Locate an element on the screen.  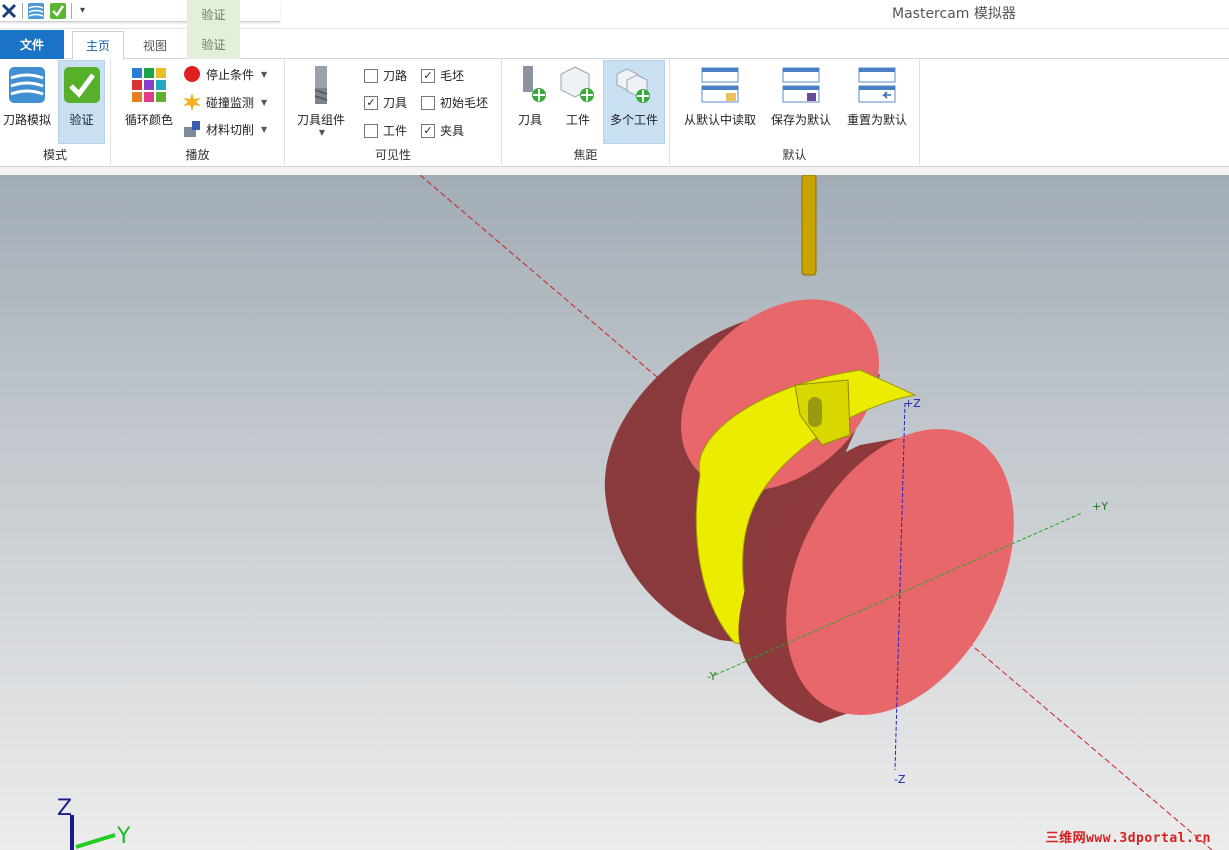
focus-multiple-workpieces-button: 多个工件 is located at coordinates (634, 102).